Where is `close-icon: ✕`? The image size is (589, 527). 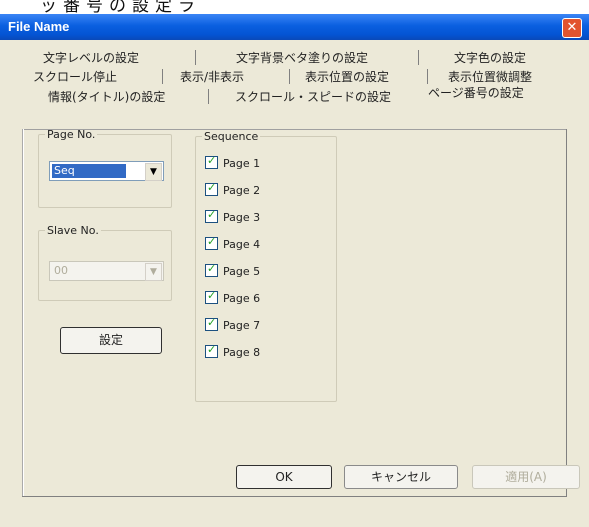 close-icon: ✕ is located at coordinates (572, 28).